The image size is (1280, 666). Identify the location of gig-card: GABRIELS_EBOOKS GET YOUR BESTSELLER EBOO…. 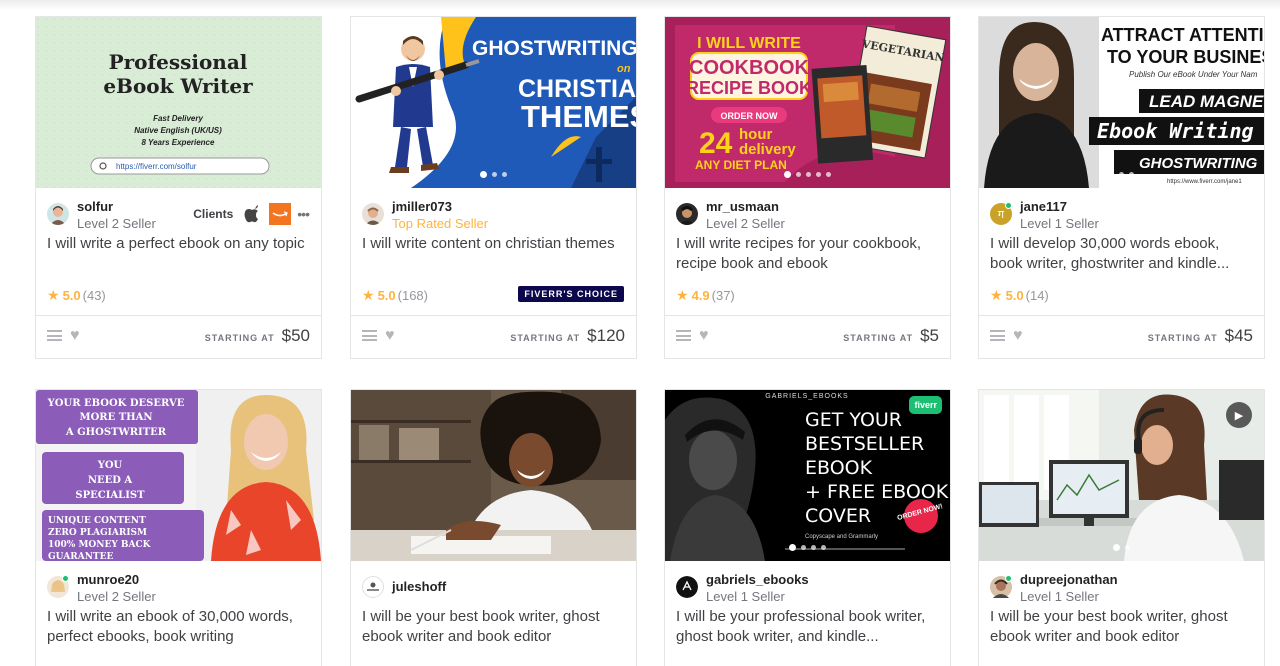
(807, 527).